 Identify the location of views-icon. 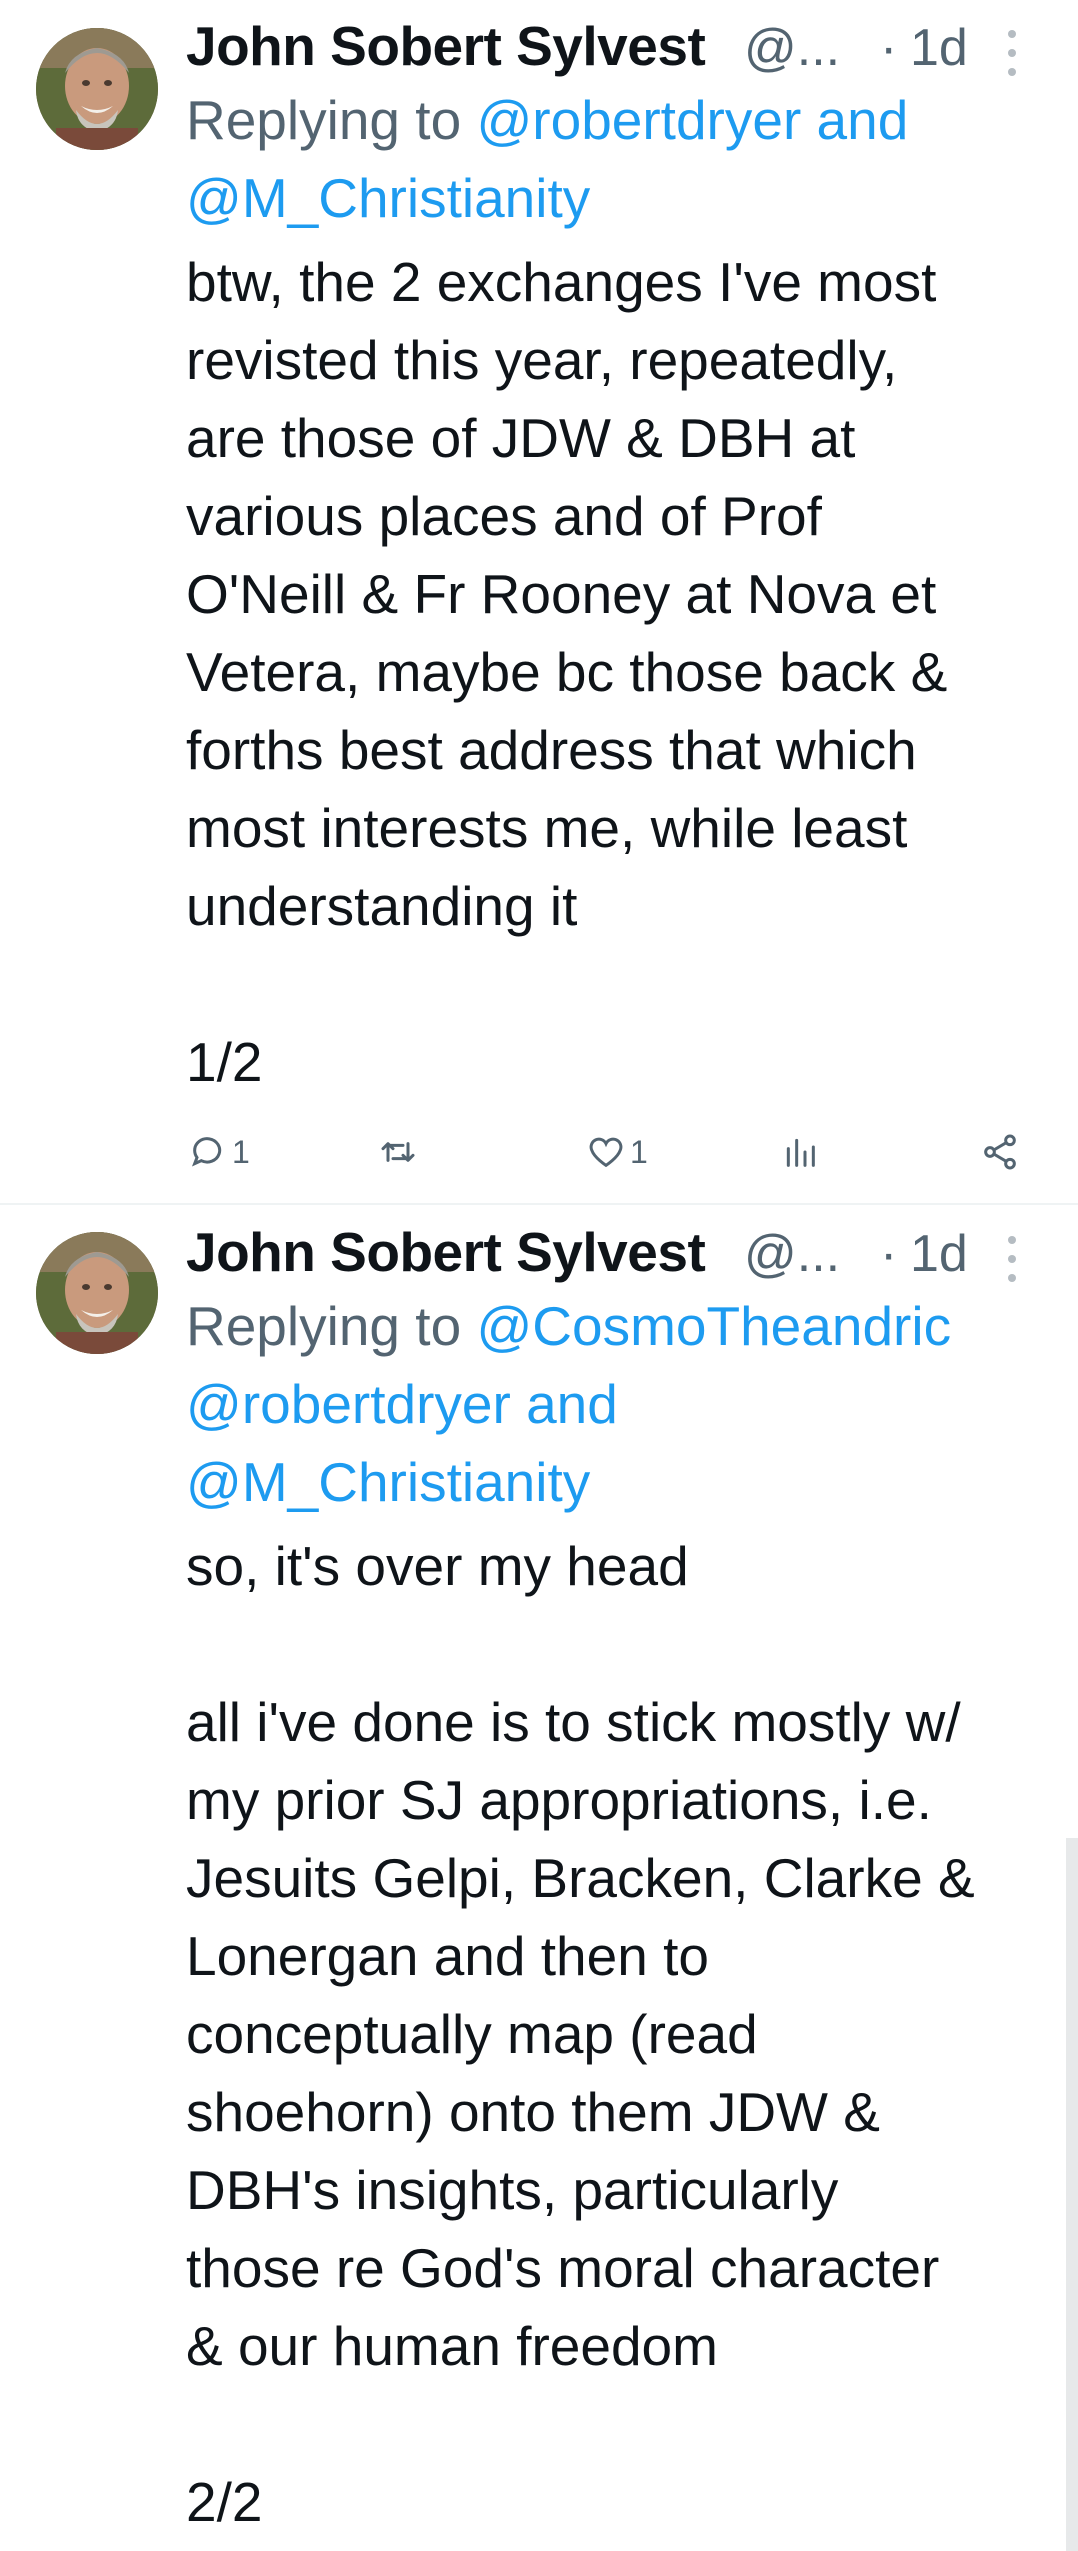
(800, 1152).